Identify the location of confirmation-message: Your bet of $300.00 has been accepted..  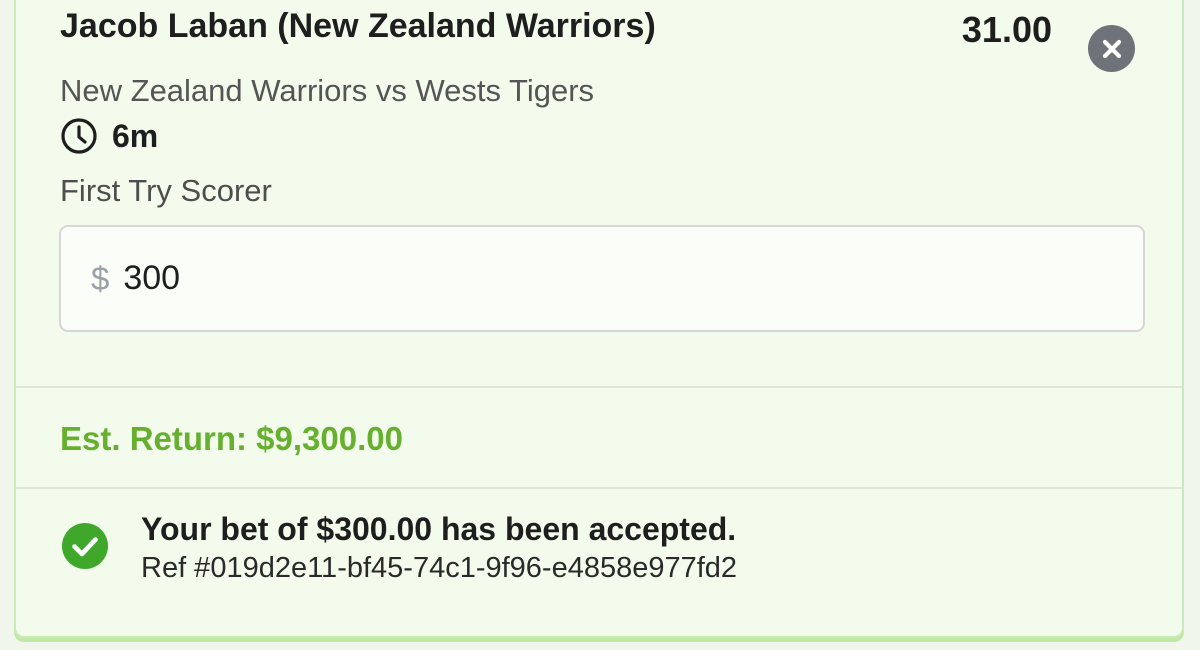
(439, 529).